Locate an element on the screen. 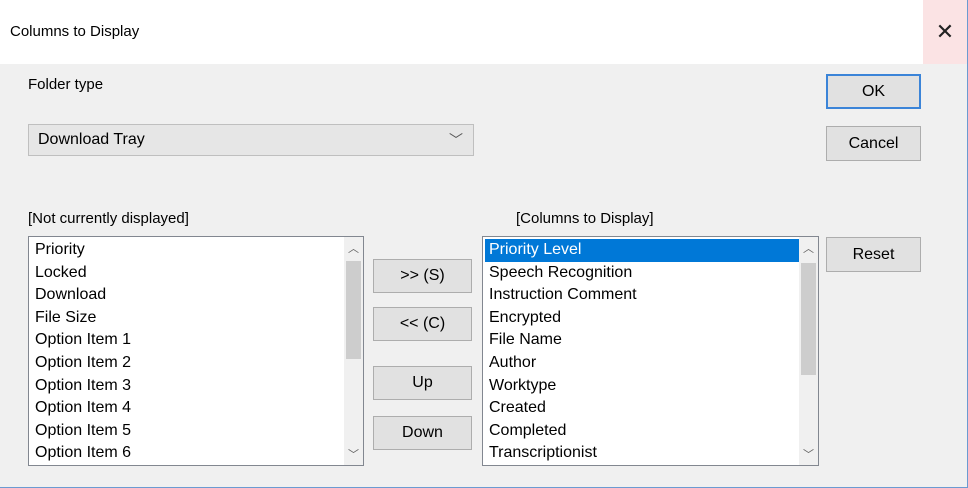 The height and width of the screenshot is (488, 968). list-item: Option Item 6 is located at coordinates (186, 453).